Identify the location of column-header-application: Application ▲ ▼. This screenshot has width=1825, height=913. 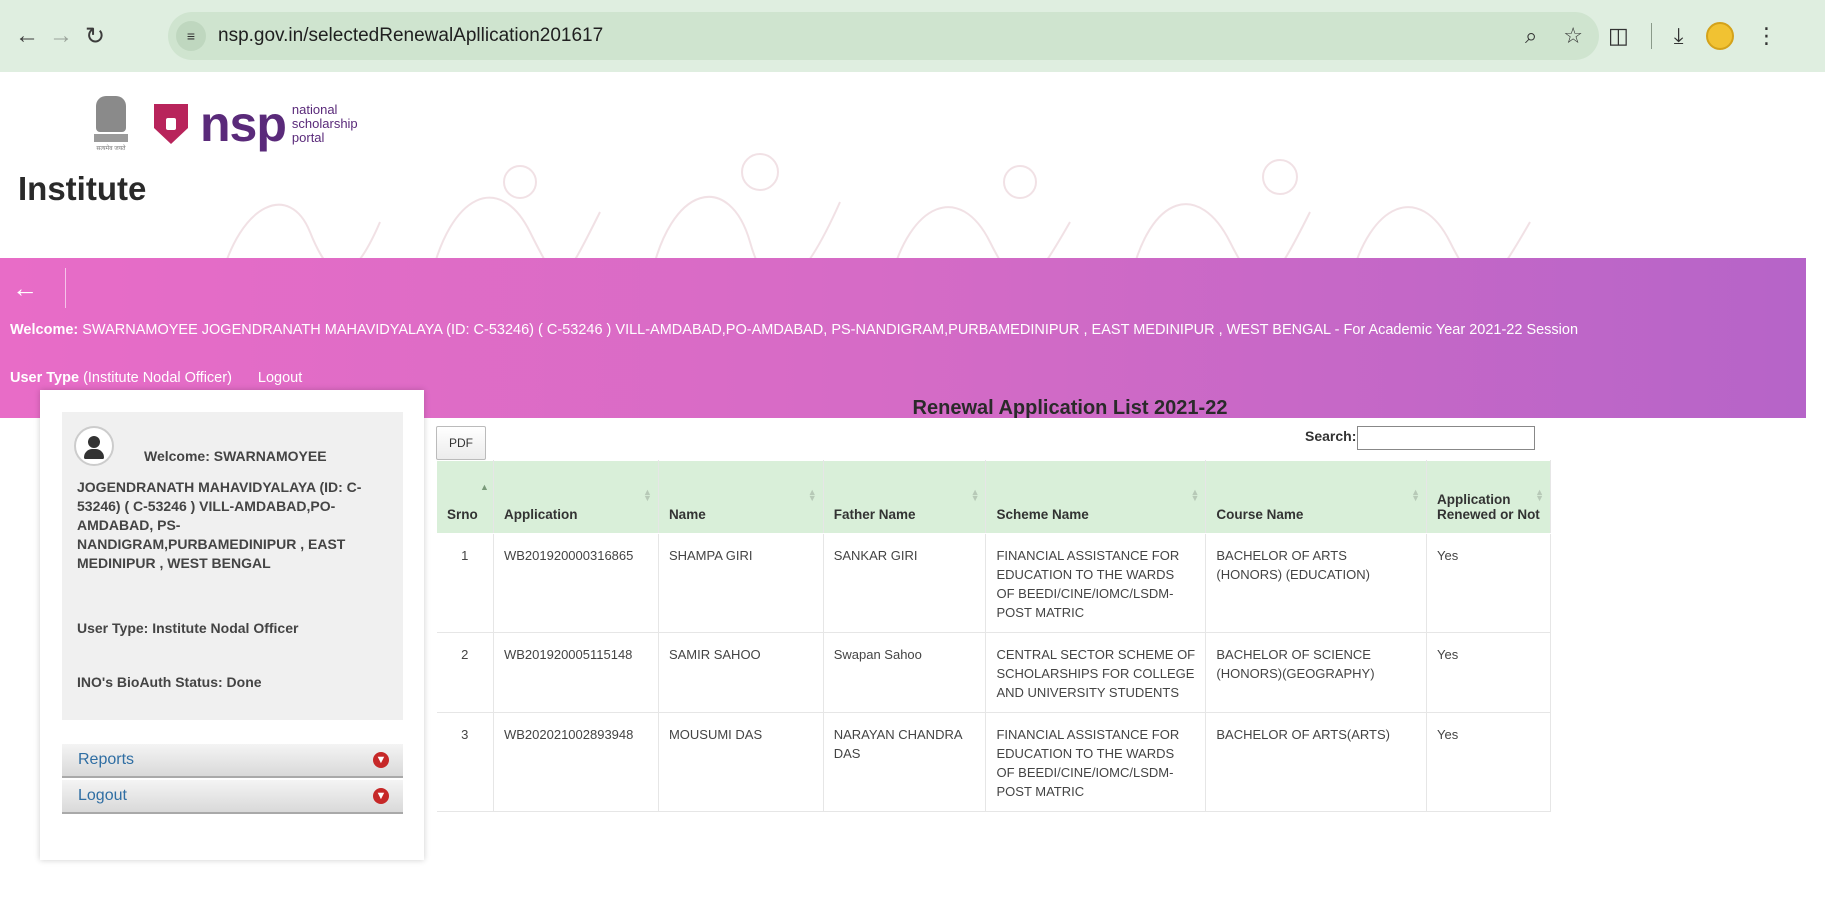
(575, 497).